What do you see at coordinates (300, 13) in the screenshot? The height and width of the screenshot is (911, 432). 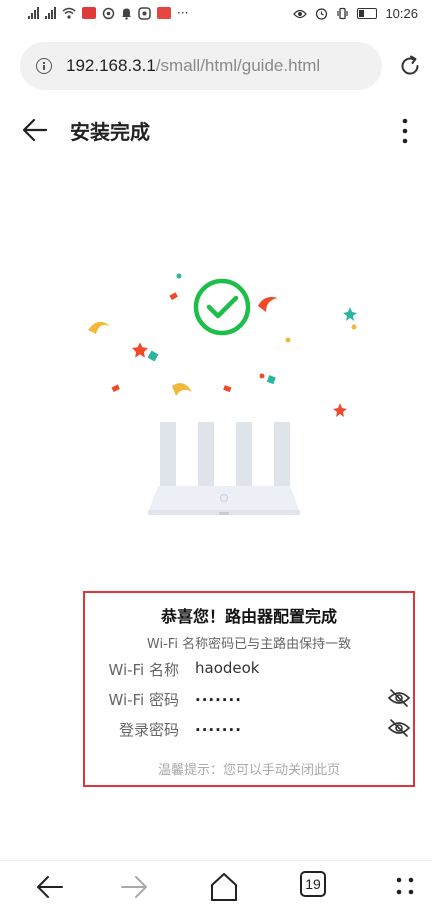 I see `eye-comfort-icon` at bounding box center [300, 13].